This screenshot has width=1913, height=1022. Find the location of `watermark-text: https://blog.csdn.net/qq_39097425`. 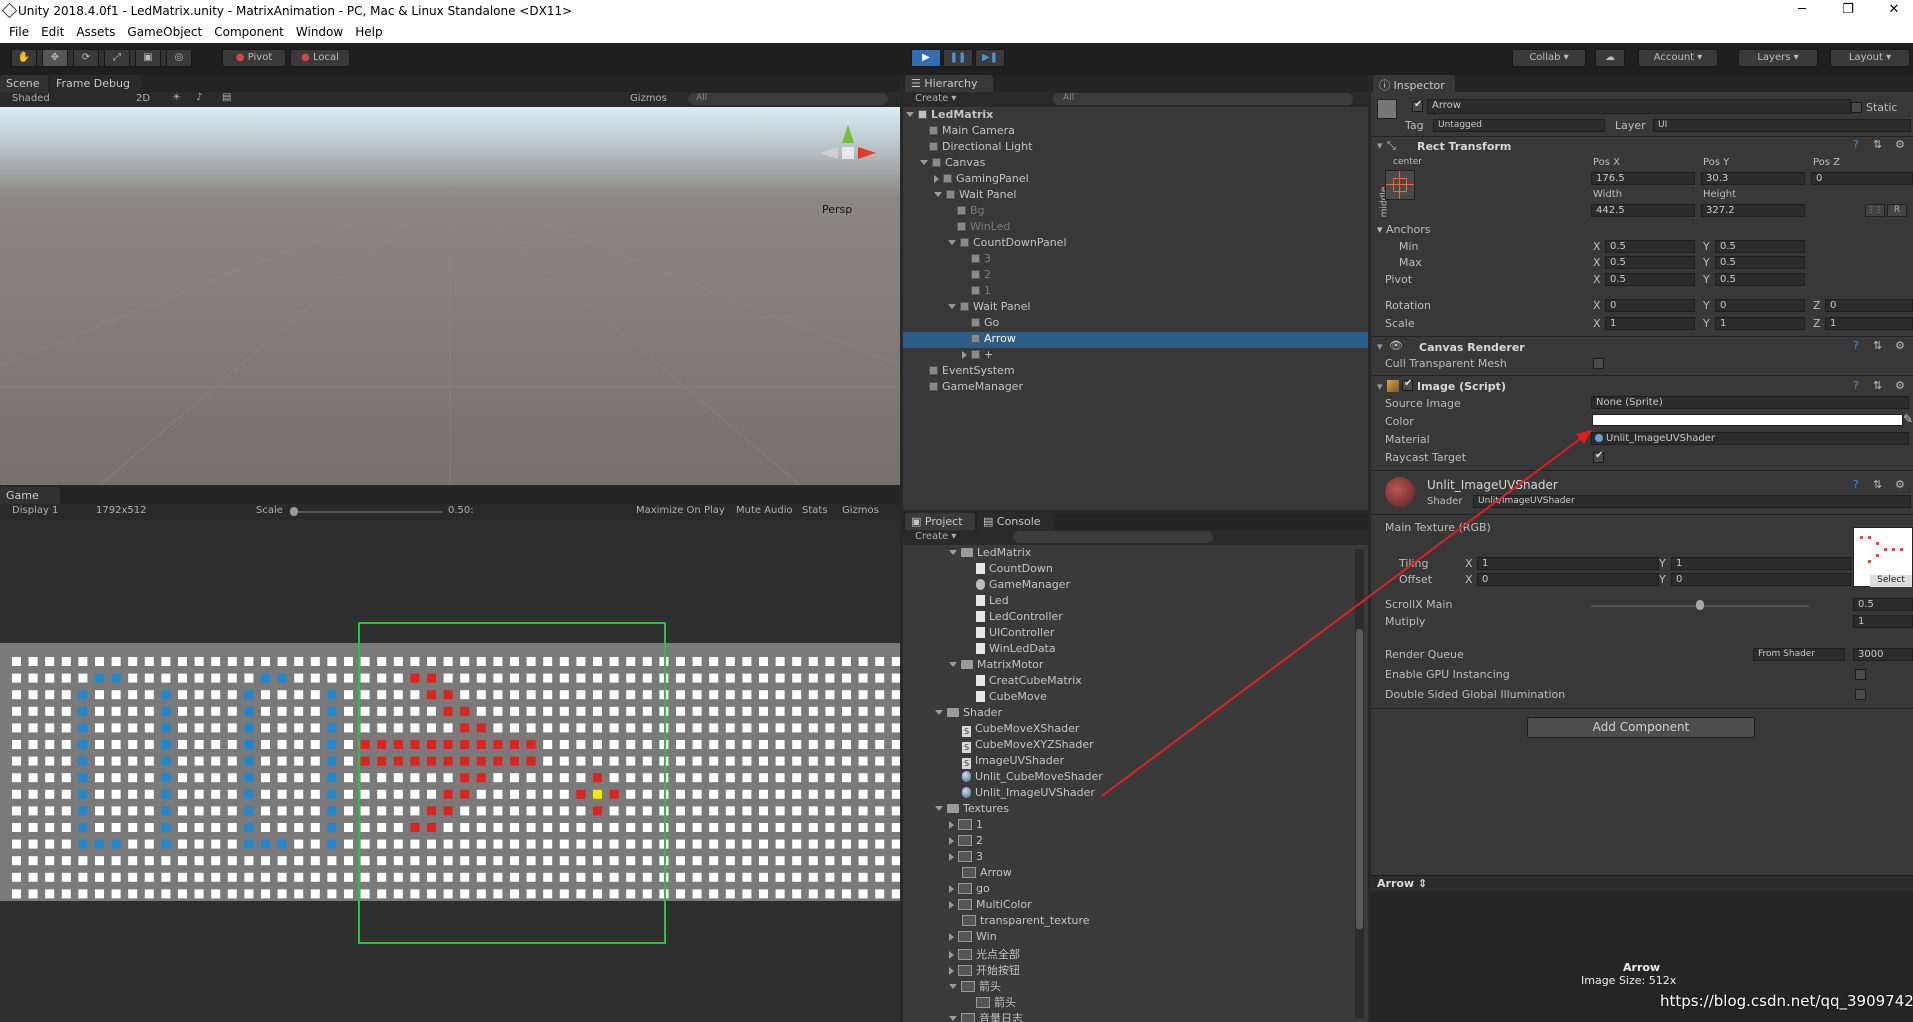

watermark-text: https://blog.csdn.net/qq_39097425 is located at coordinates (1786, 1001).